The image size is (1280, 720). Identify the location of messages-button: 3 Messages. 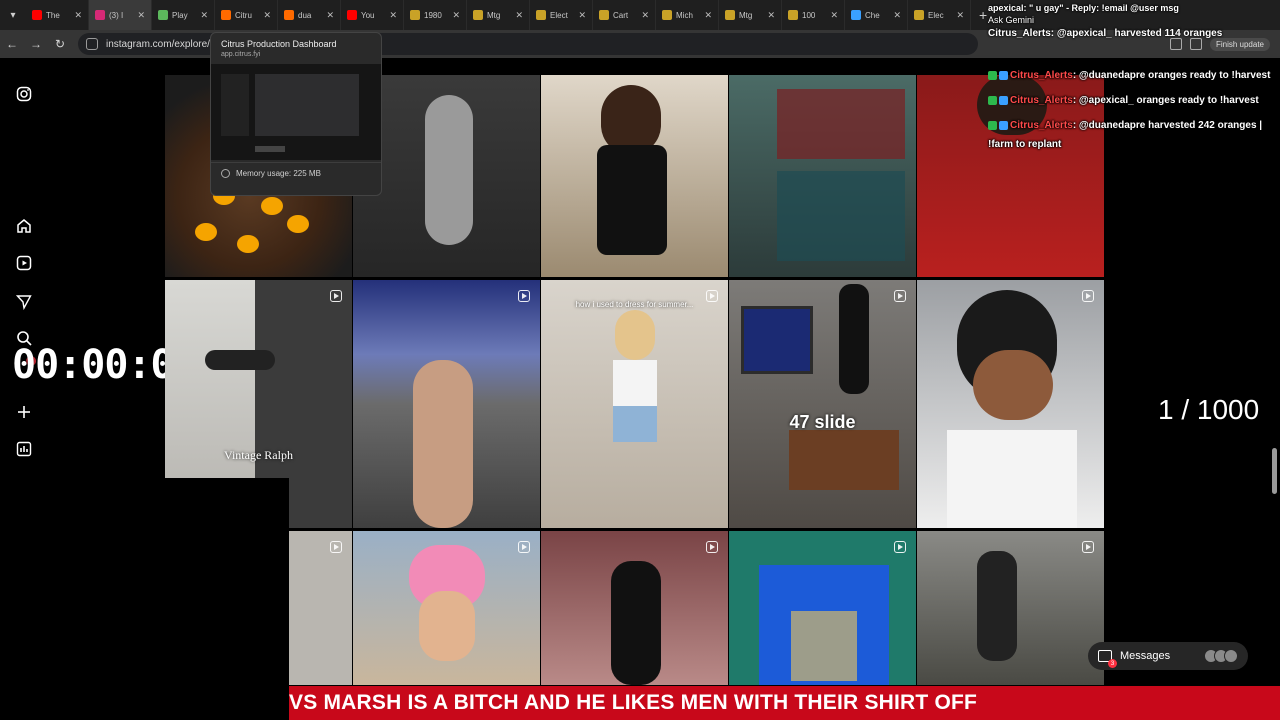
(1168, 656).